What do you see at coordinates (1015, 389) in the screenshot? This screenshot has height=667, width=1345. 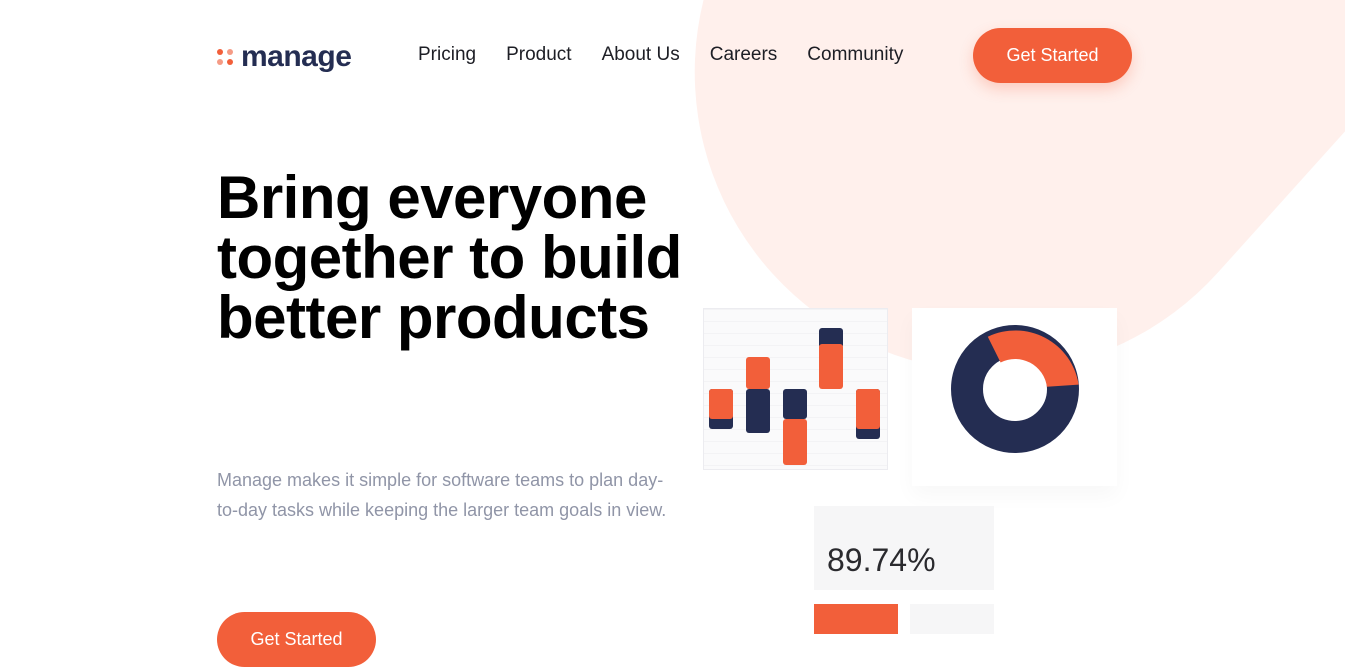 I see `donut-chart` at bounding box center [1015, 389].